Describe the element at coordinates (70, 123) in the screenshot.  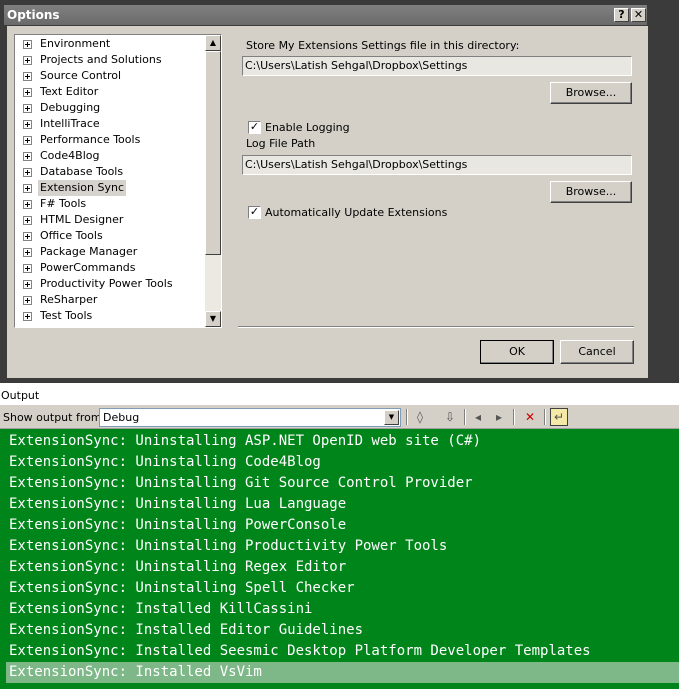
I see `tree-item-label: IntelliTrace` at that location.